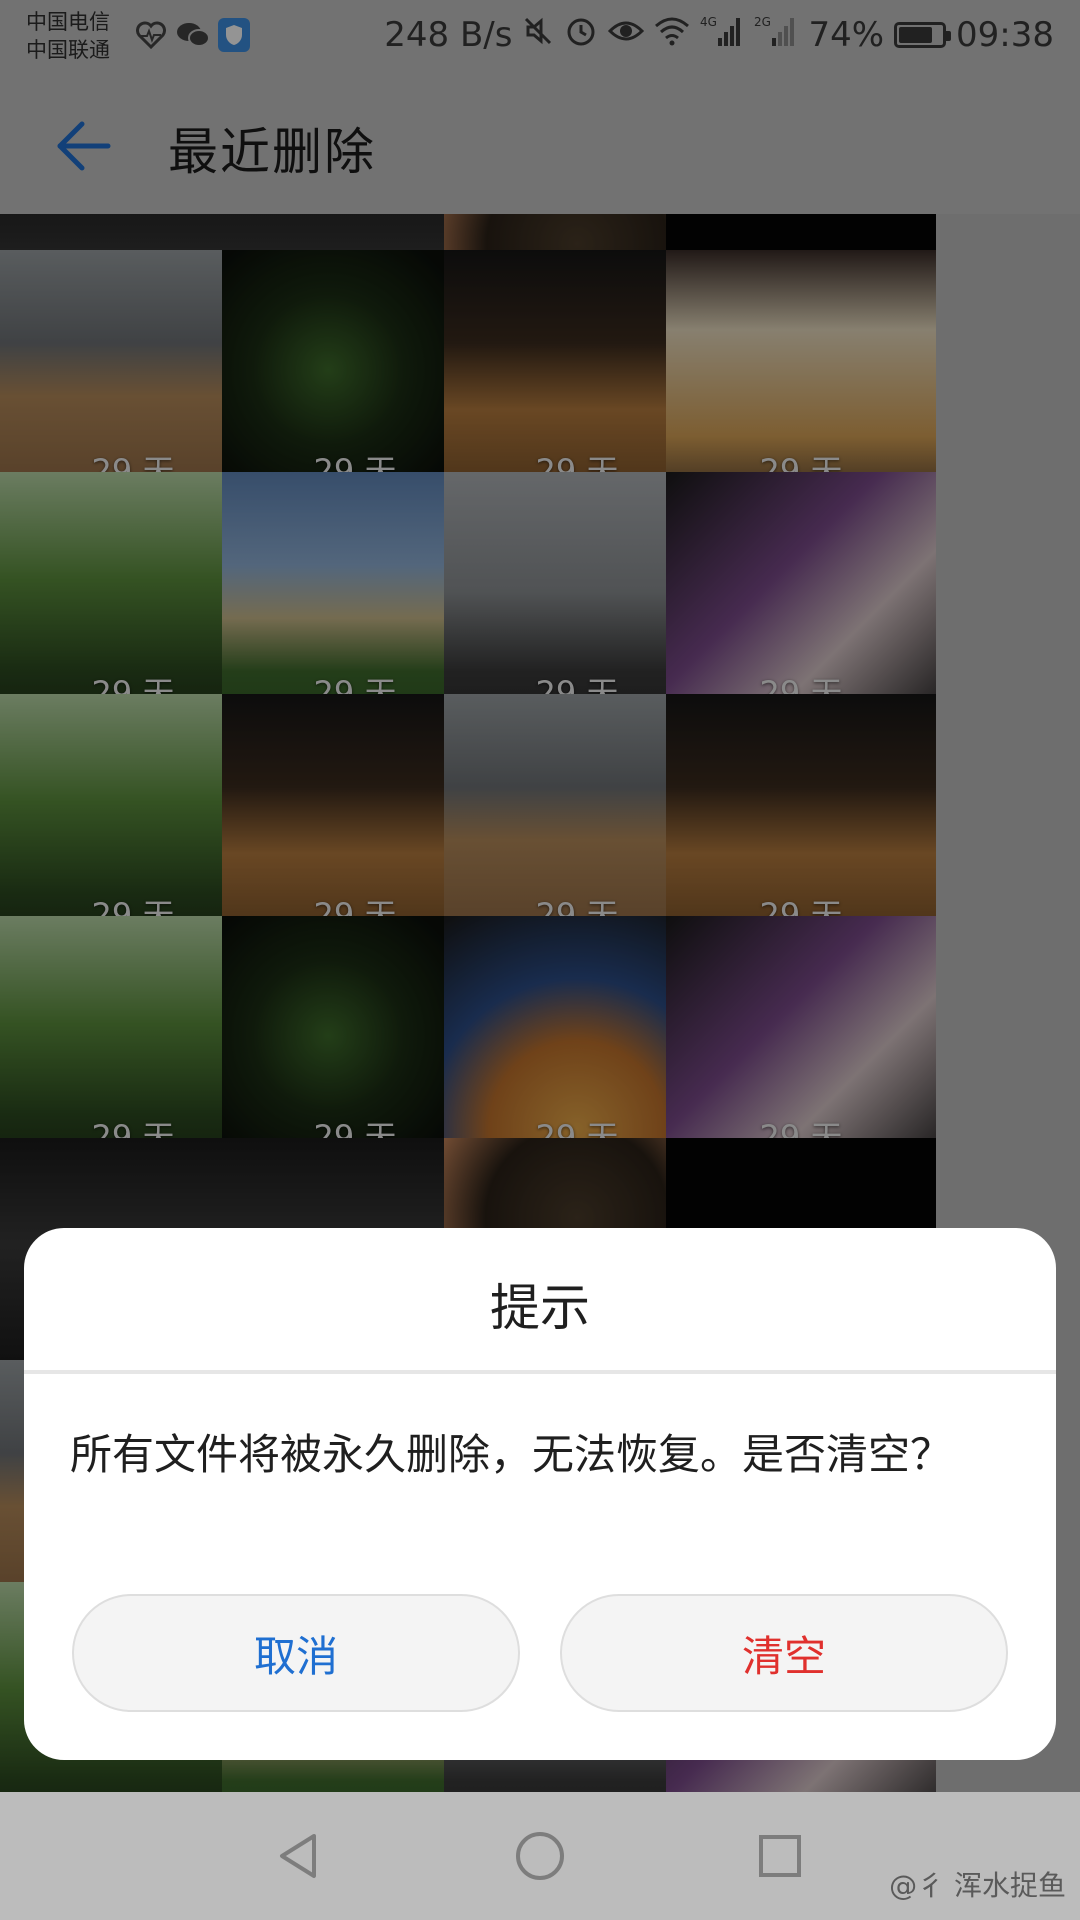  What do you see at coordinates (296, 1653) in the screenshot?
I see `cancel-button: 取消` at bounding box center [296, 1653].